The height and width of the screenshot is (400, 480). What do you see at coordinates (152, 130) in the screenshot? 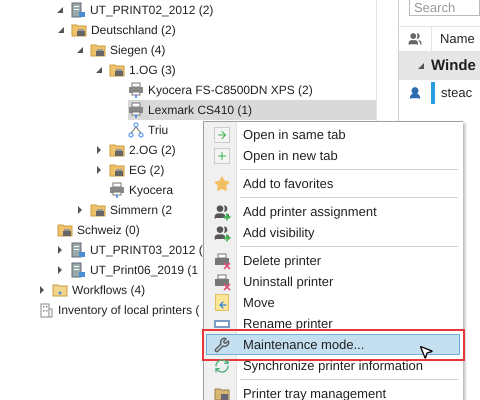
I see `tree-item: Triu` at bounding box center [152, 130].